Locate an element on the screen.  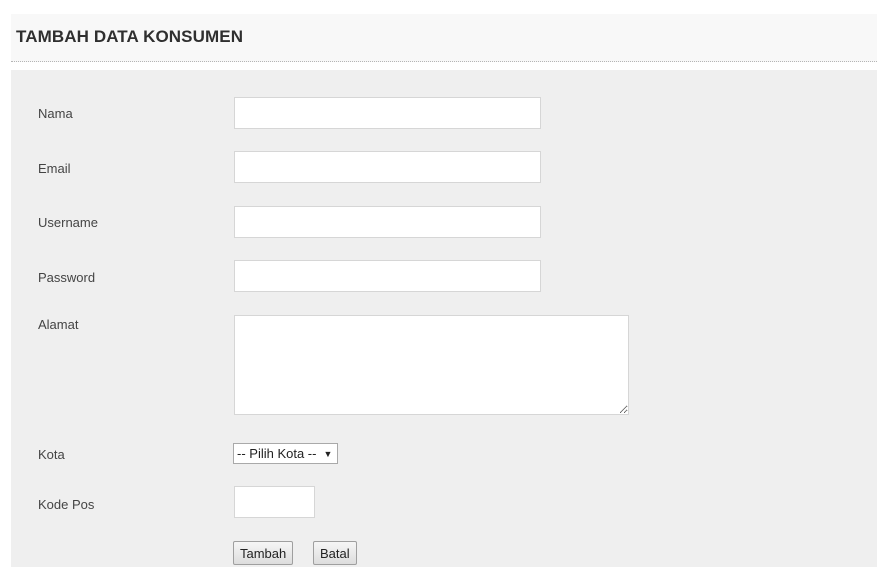
page-title: TAMBAH DATA KONSUMEN is located at coordinates (130, 36).